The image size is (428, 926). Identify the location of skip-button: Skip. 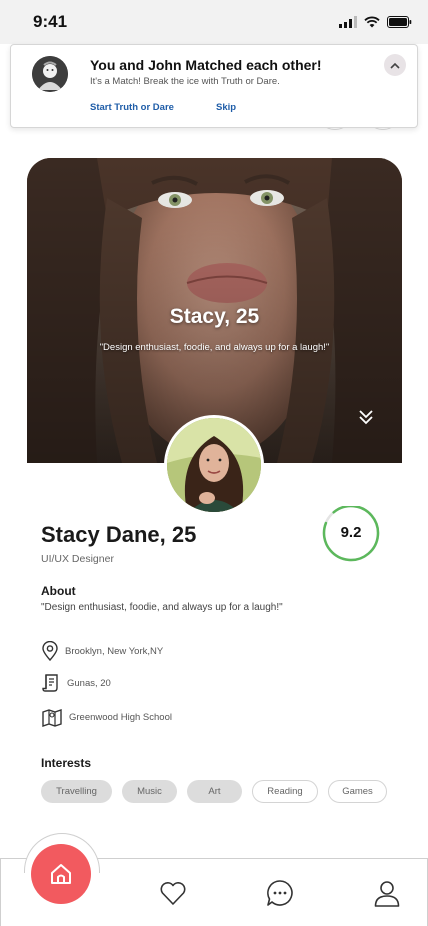
(226, 107).